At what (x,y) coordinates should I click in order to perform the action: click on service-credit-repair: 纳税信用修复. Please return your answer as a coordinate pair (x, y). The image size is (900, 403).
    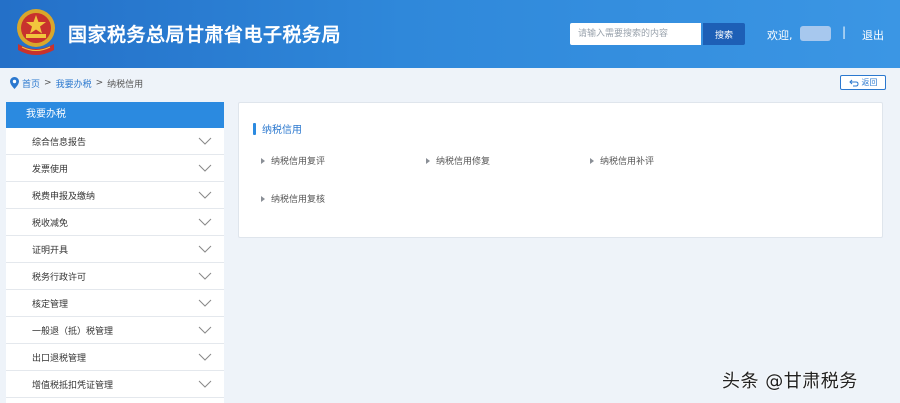
    Looking at the image, I should click on (458, 160).